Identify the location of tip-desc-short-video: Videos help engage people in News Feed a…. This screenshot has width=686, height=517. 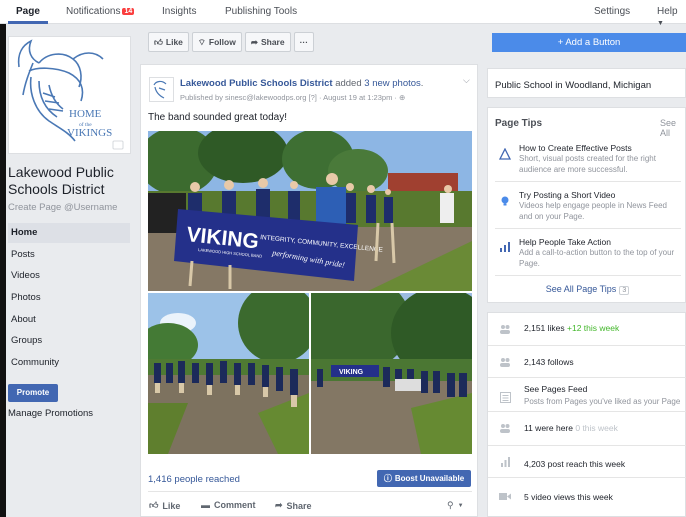
(593, 211).